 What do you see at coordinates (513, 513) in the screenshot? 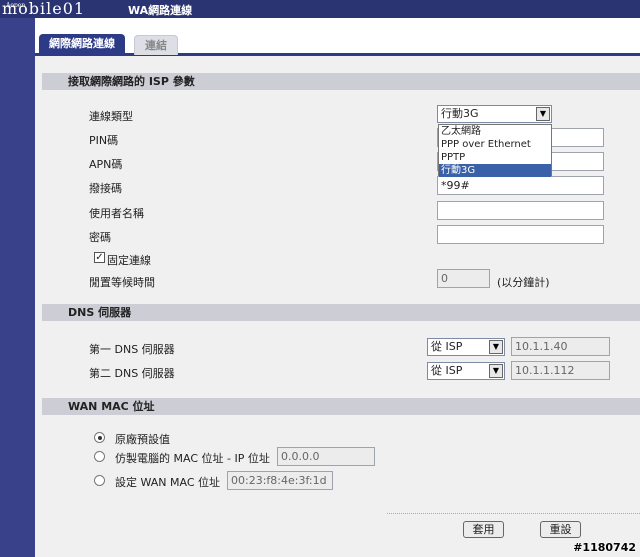
I see `button-divider` at bounding box center [513, 513].